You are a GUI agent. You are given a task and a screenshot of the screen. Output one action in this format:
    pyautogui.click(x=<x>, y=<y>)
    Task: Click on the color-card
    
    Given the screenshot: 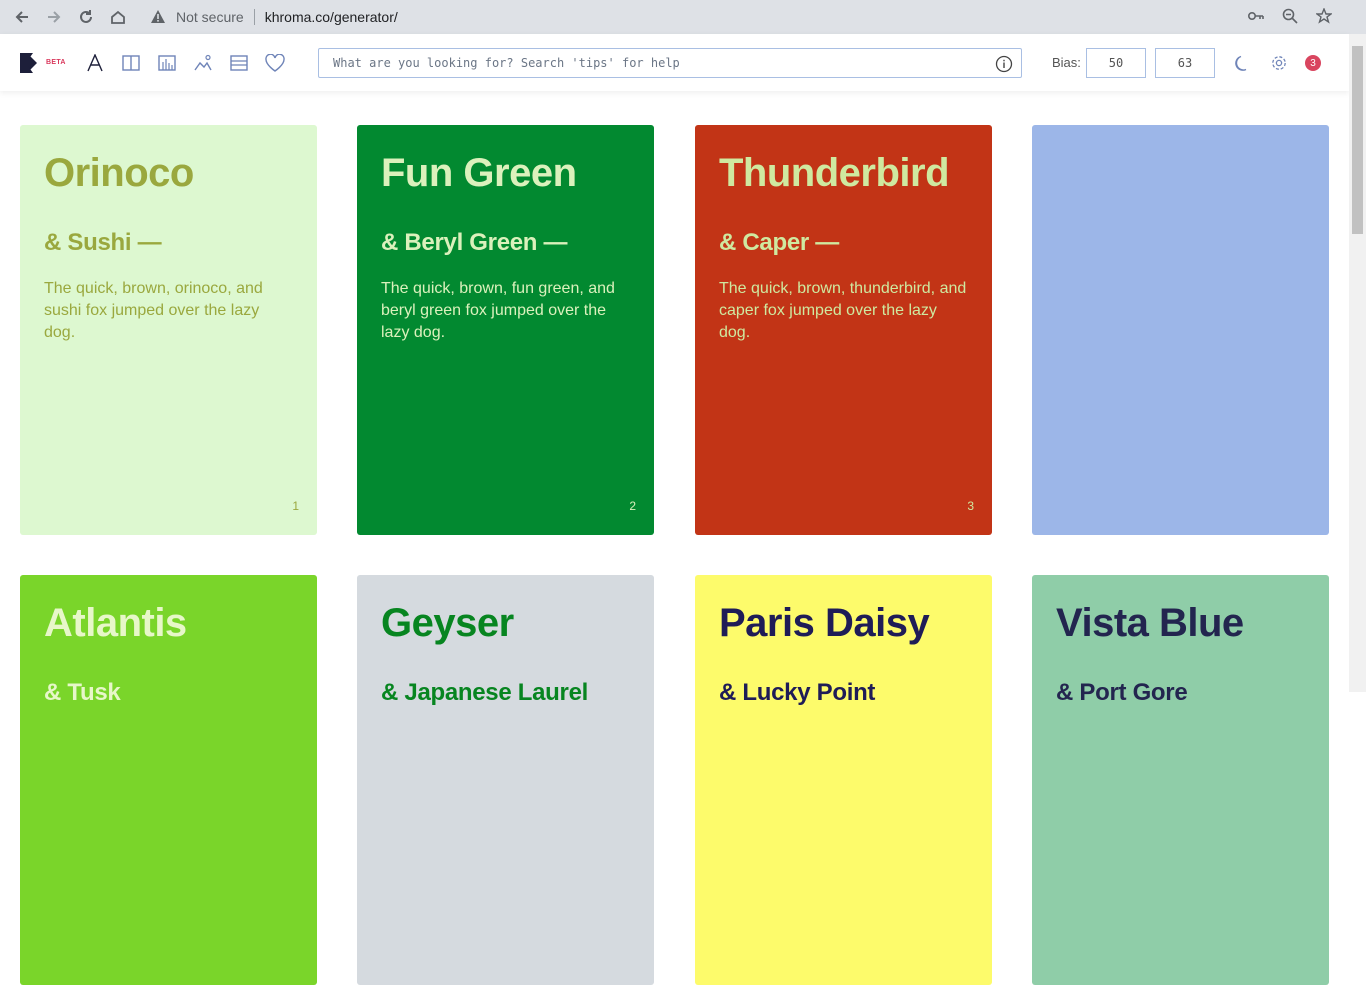 What is the action you would take?
    pyautogui.click(x=1180, y=330)
    